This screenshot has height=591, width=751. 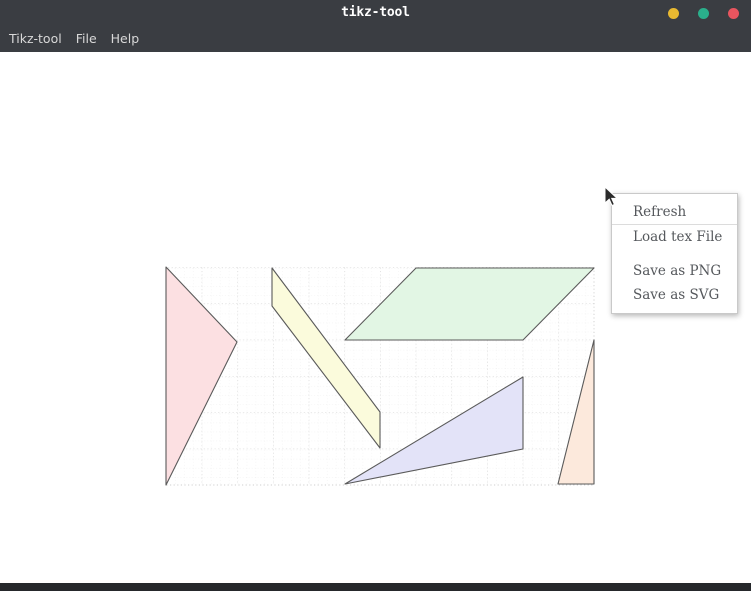 What do you see at coordinates (34, 39) in the screenshot?
I see `menubar-item-tikz-tool: Tikz-tool` at bounding box center [34, 39].